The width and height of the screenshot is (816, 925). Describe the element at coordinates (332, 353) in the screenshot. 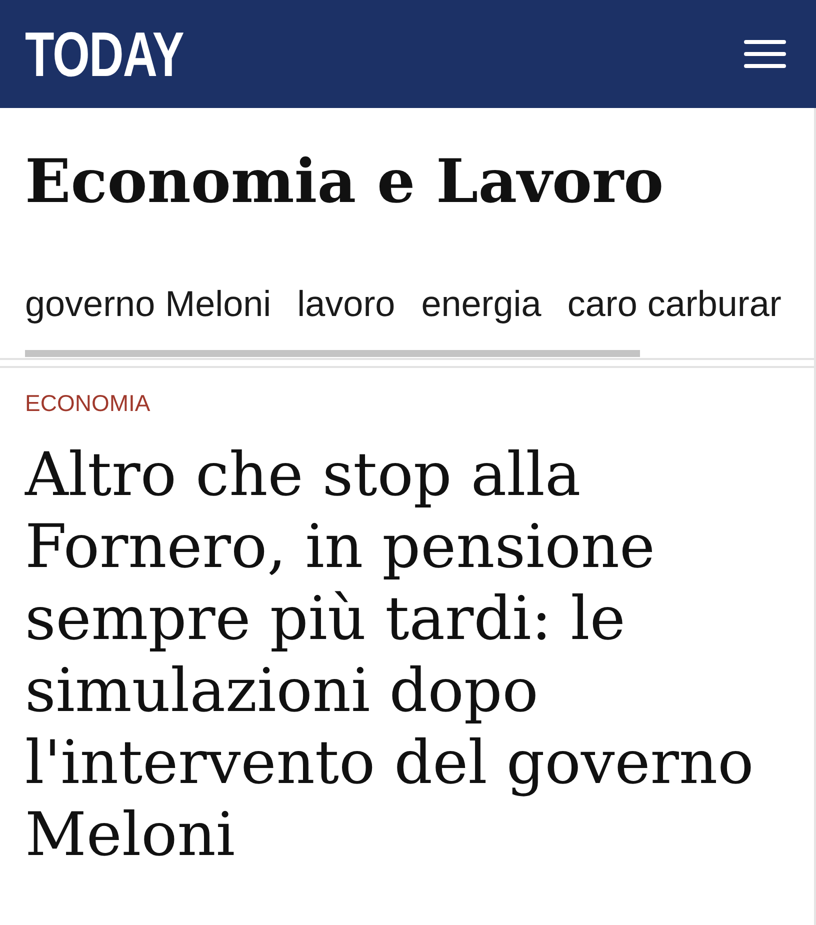

I see `scrollbar` at that location.